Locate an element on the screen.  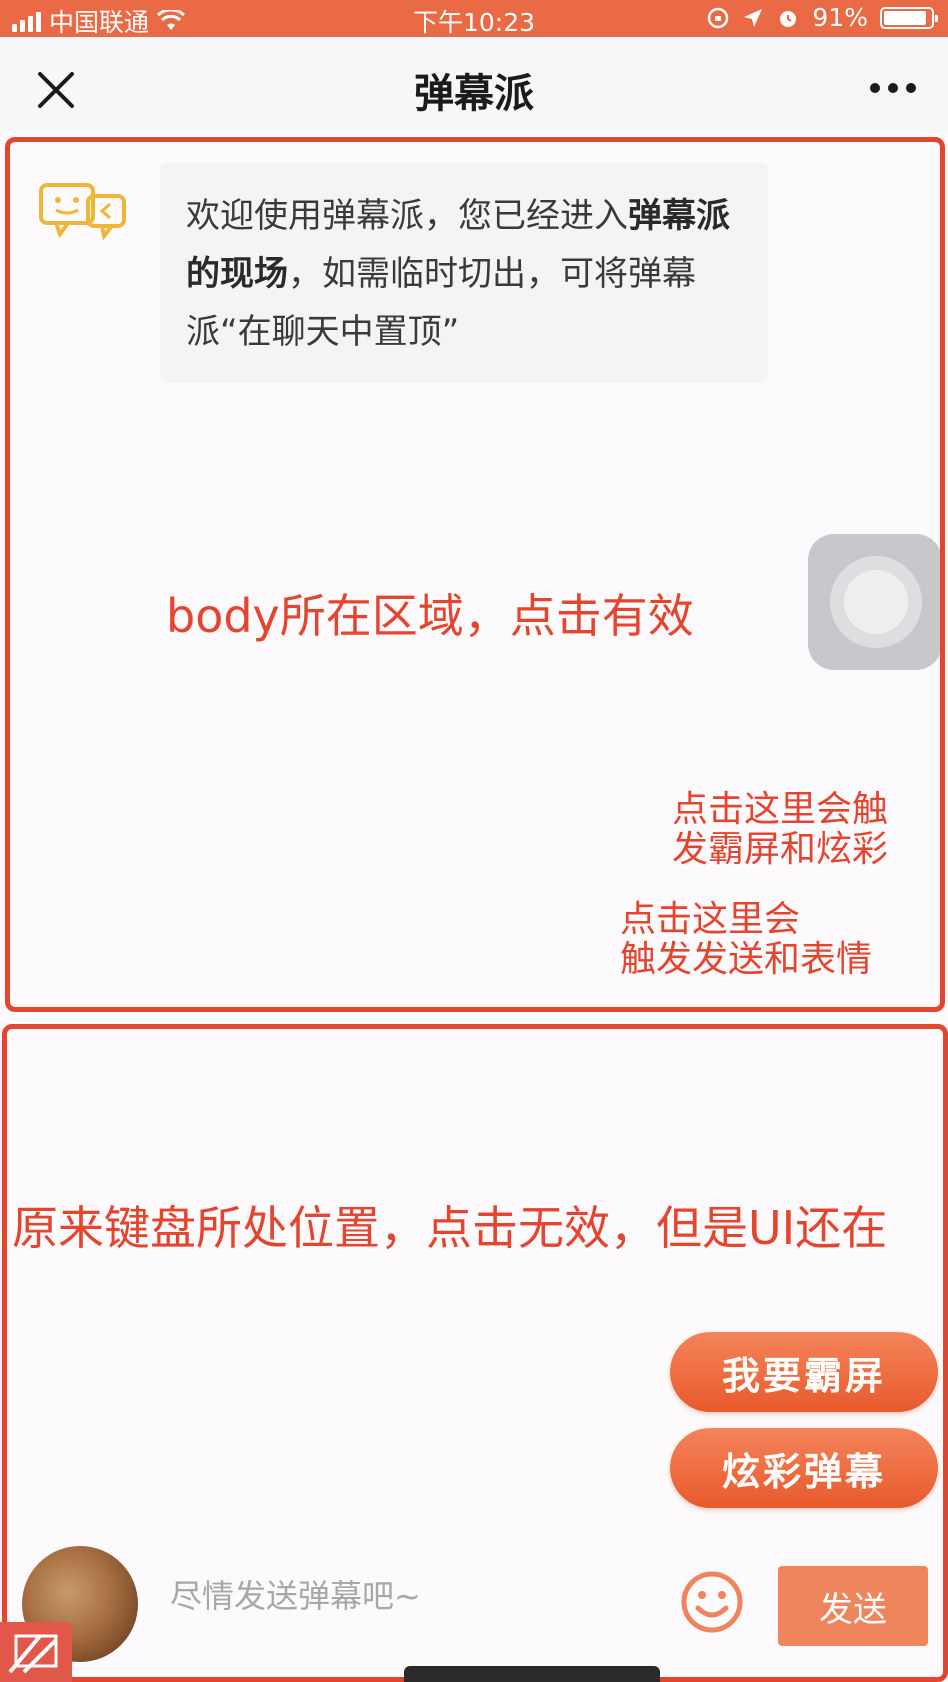
battery-icon is located at coordinates (909, 17).